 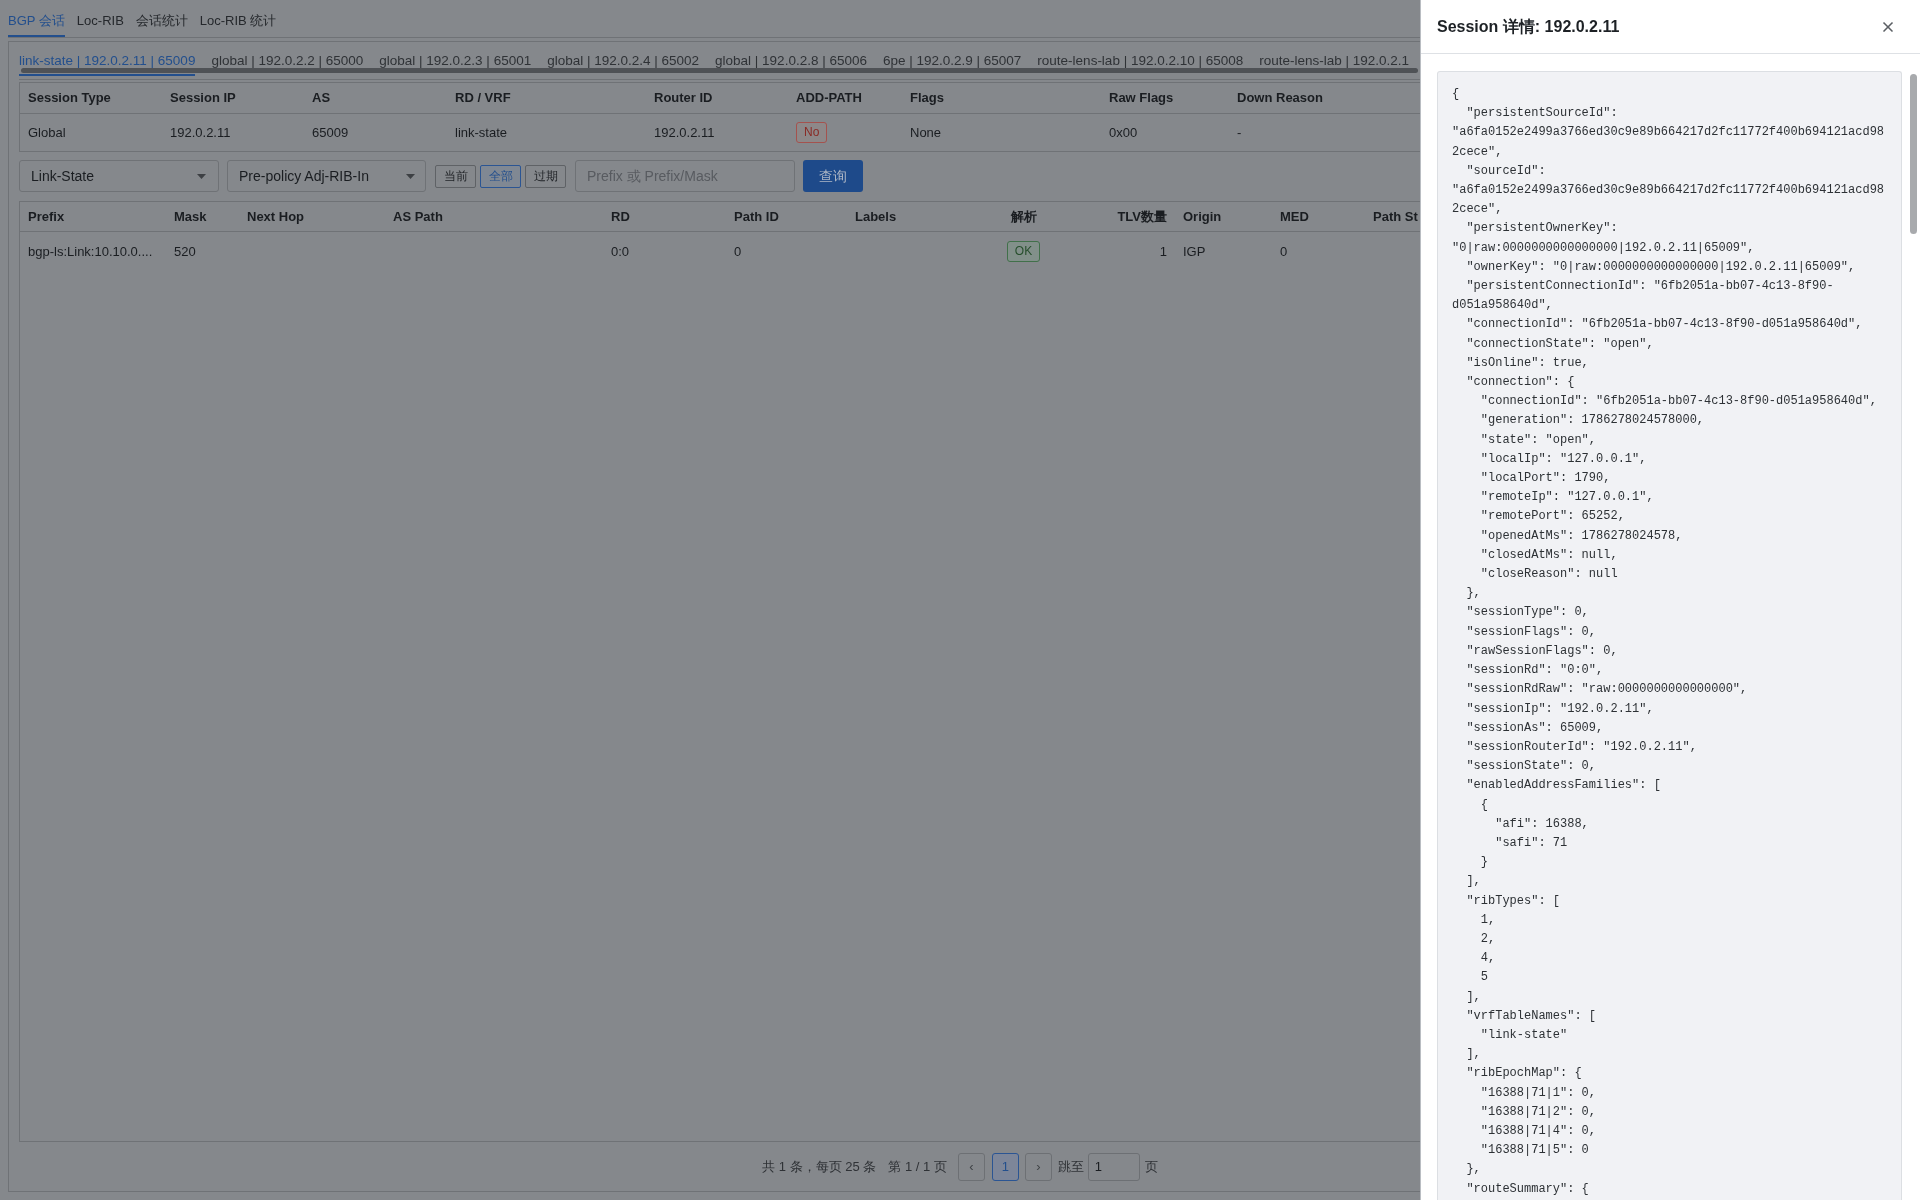 I want to click on table-value: Global, so click(x=47, y=132).